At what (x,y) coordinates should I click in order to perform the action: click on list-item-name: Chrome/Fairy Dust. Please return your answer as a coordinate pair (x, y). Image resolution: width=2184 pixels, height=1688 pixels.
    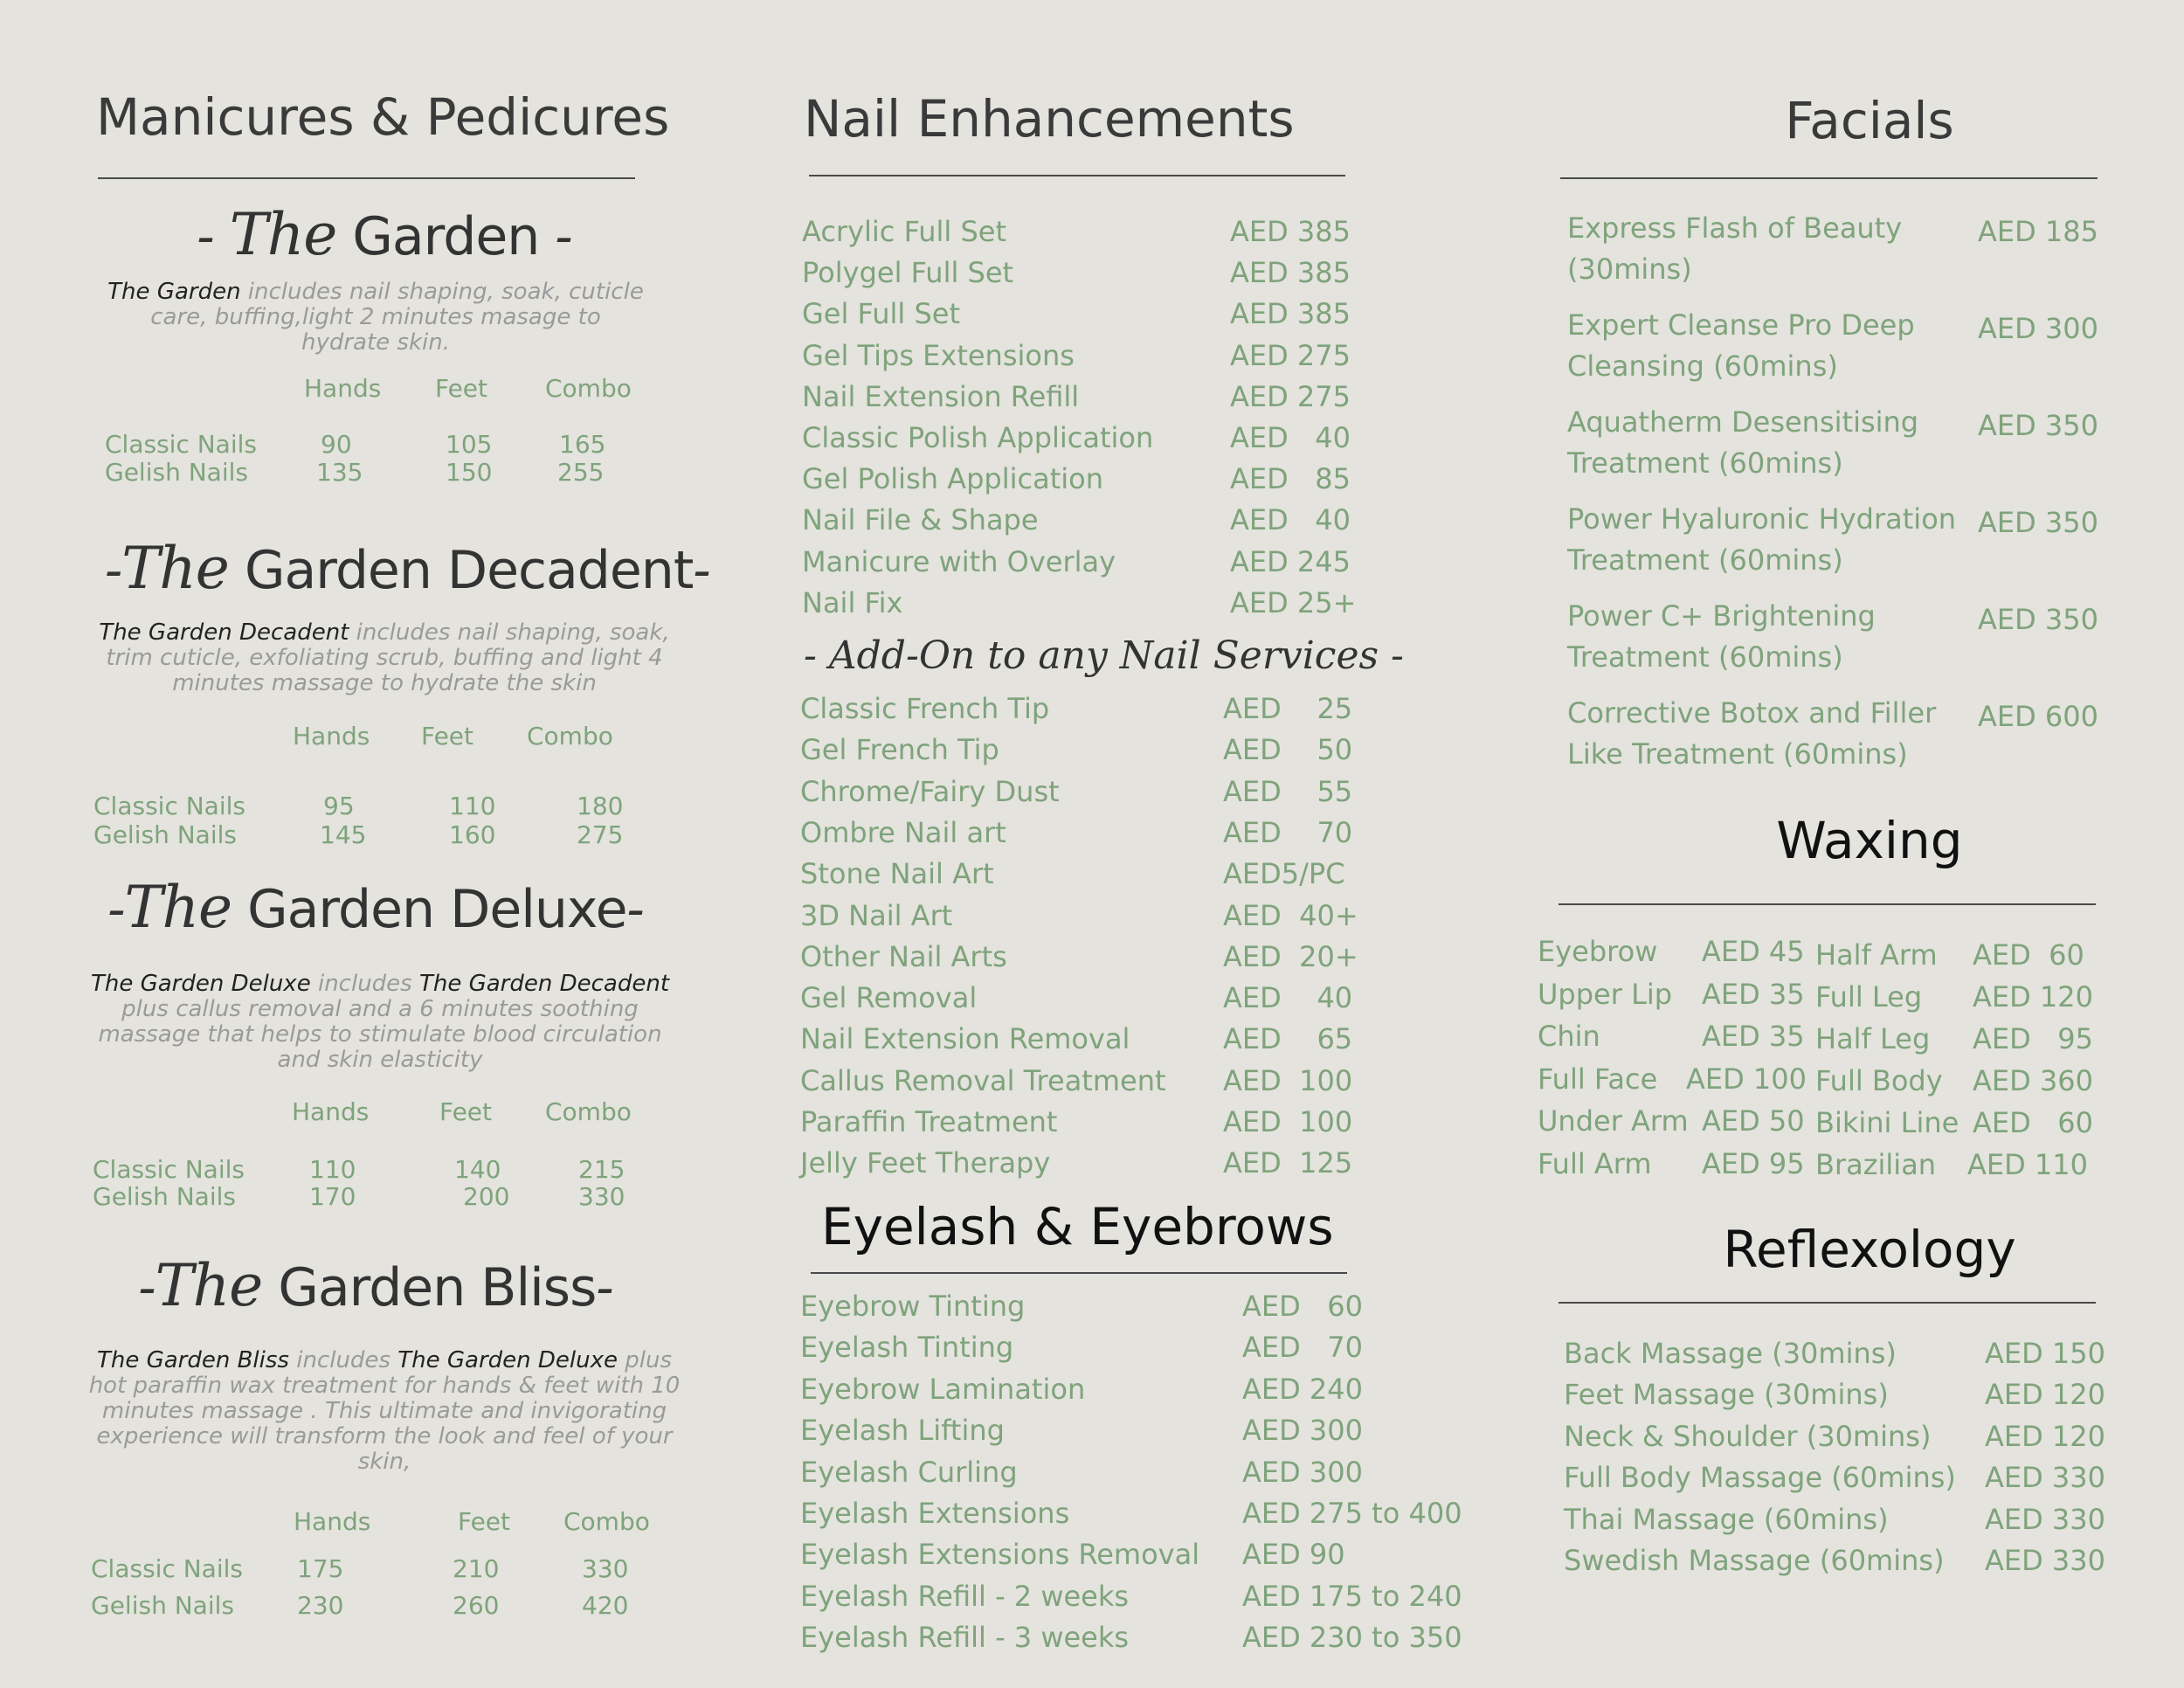
    Looking at the image, I should click on (930, 791).